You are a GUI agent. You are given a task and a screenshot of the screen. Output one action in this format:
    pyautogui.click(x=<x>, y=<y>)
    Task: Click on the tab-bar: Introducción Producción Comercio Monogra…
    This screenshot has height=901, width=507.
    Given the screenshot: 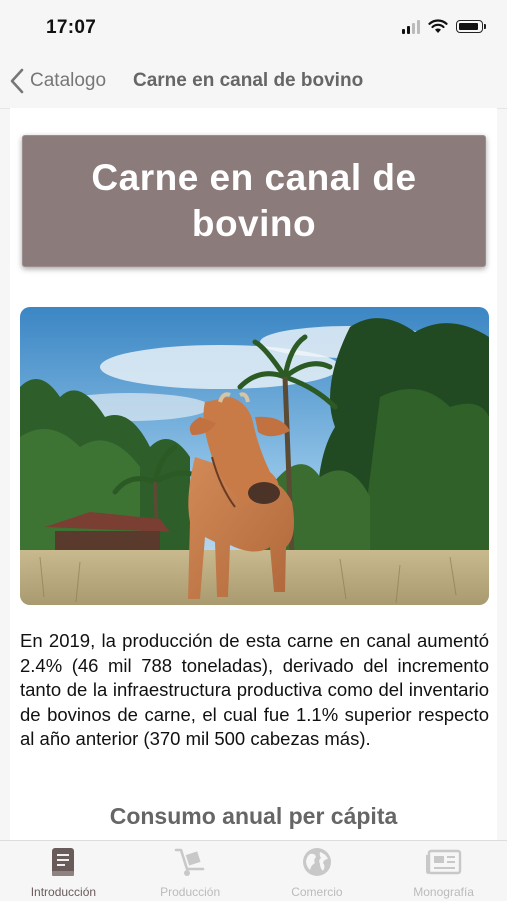 What is the action you would take?
    pyautogui.click(x=253, y=870)
    